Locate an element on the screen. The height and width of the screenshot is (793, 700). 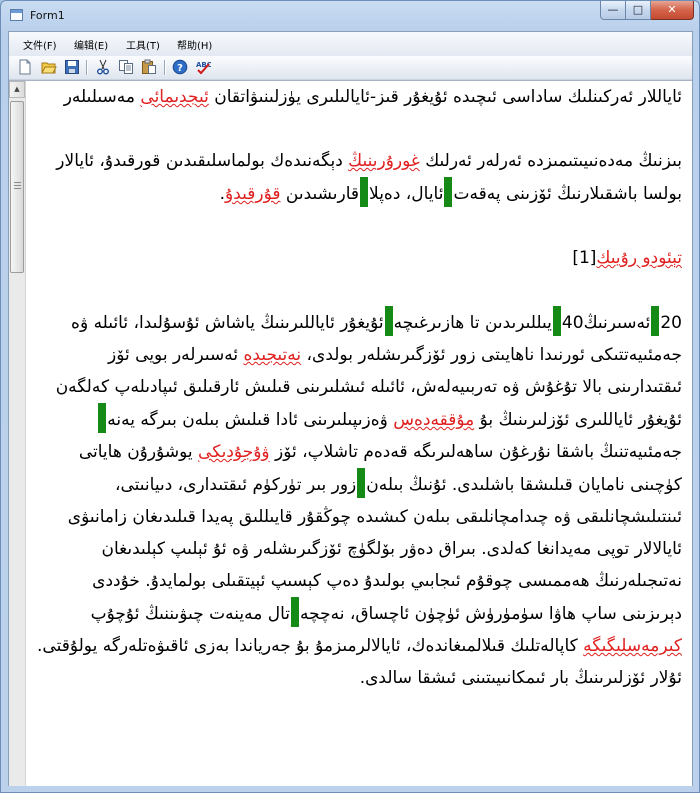
text-run: ئەسىرنىڭ is located at coordinates (617, 323).